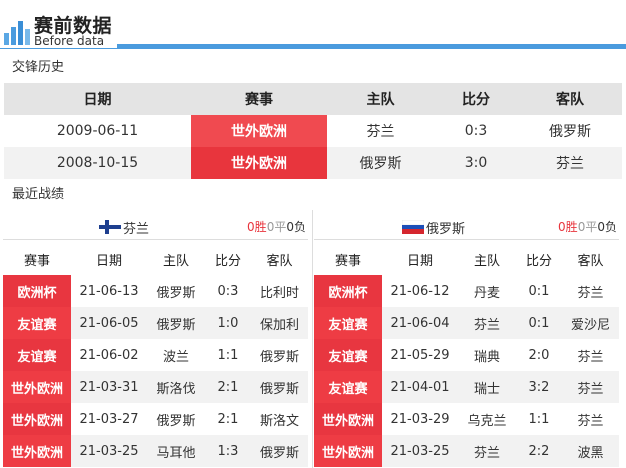 The image size is (626, 468). Describe the element at coordinates (466, 225) in the screenshot. I see `right-team-header: 俄罗斯 0胜0平0负` at that location.